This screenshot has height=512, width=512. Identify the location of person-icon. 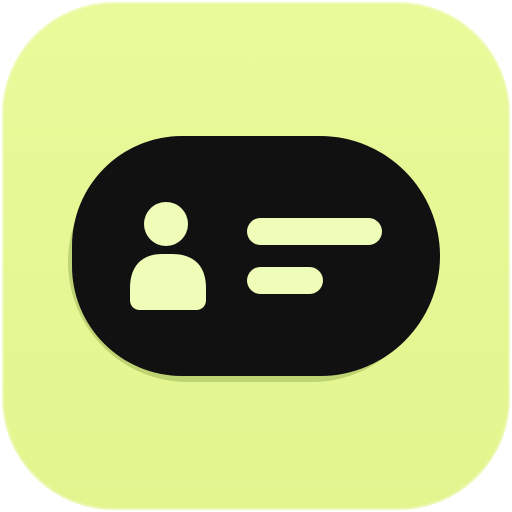
(168, 256).